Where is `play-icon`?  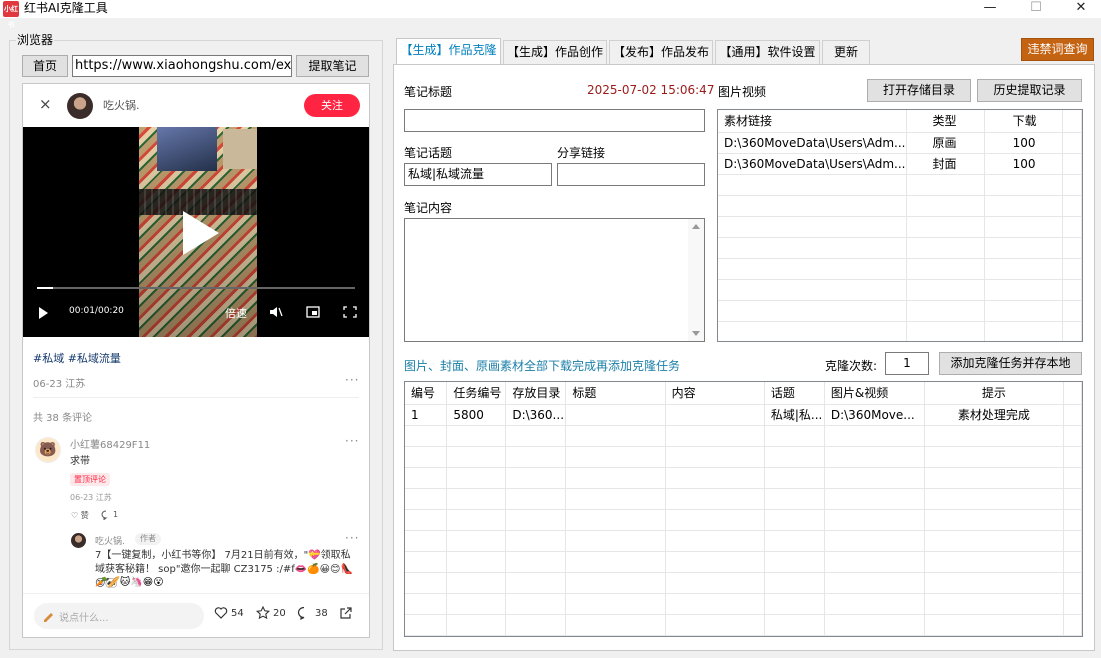
play-icon is located at coordinates (201, 233).